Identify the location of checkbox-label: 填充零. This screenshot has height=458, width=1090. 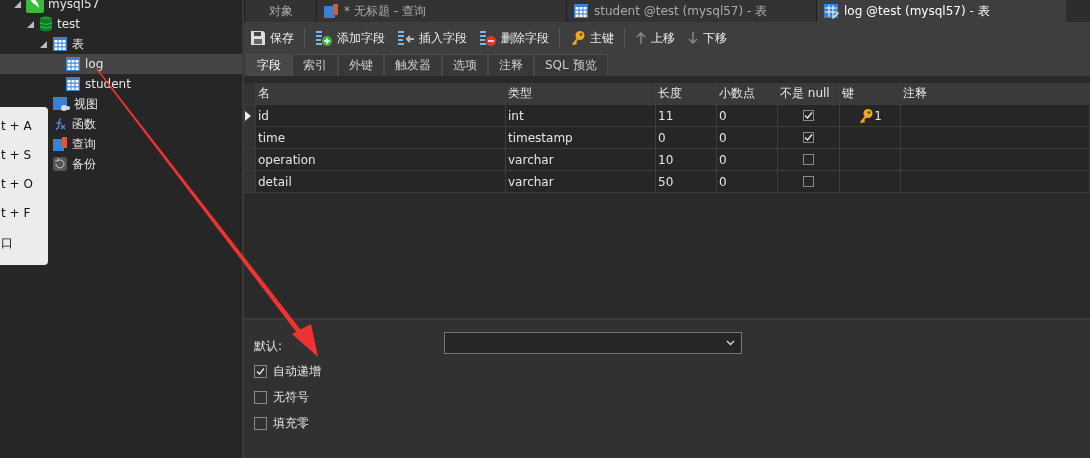
(291, 423).